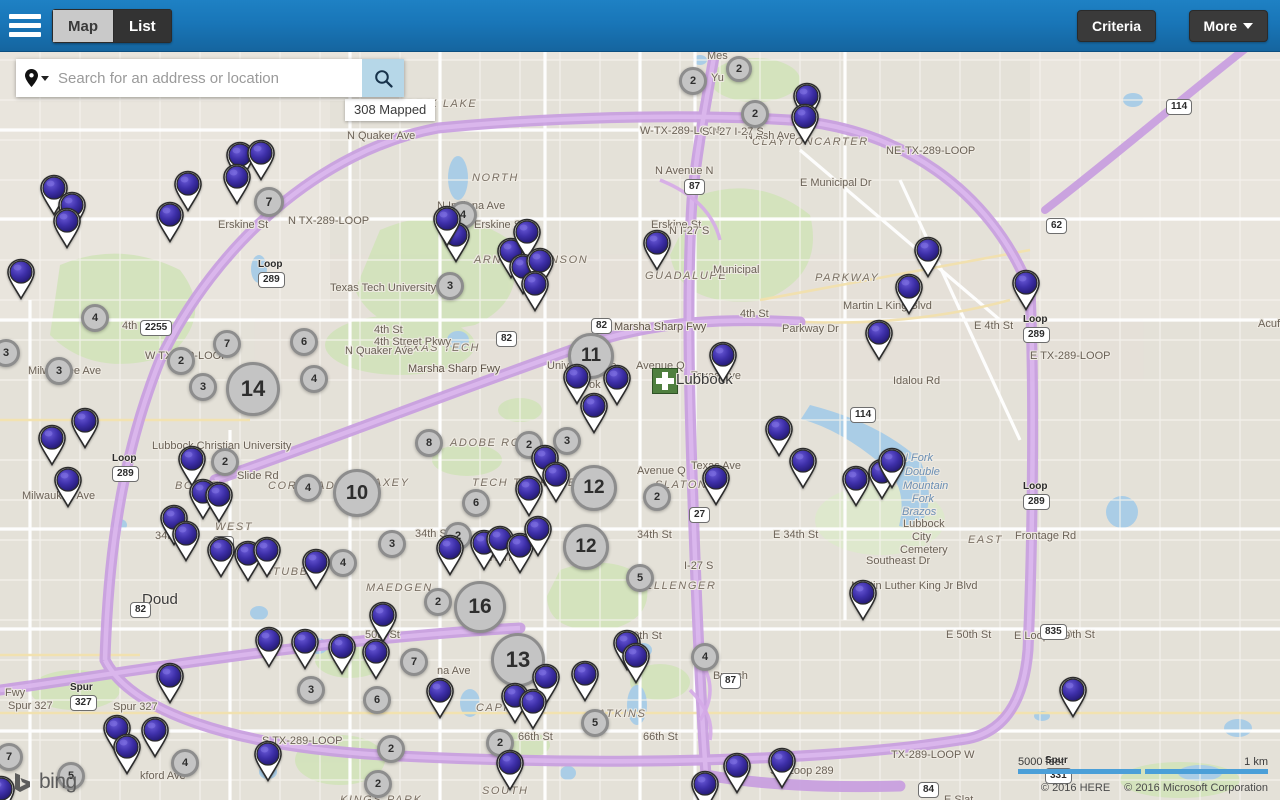 The image size is (1280, 800). I want to click on bing-logo: bing, so click(44, 782).